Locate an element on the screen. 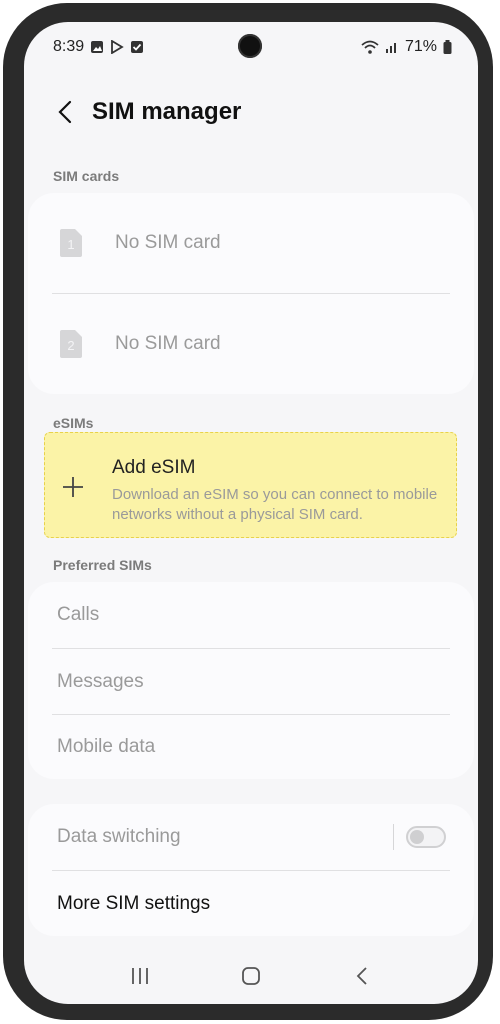 The image size is (500, 1024). back-icon is located at coordinates (362, 976).